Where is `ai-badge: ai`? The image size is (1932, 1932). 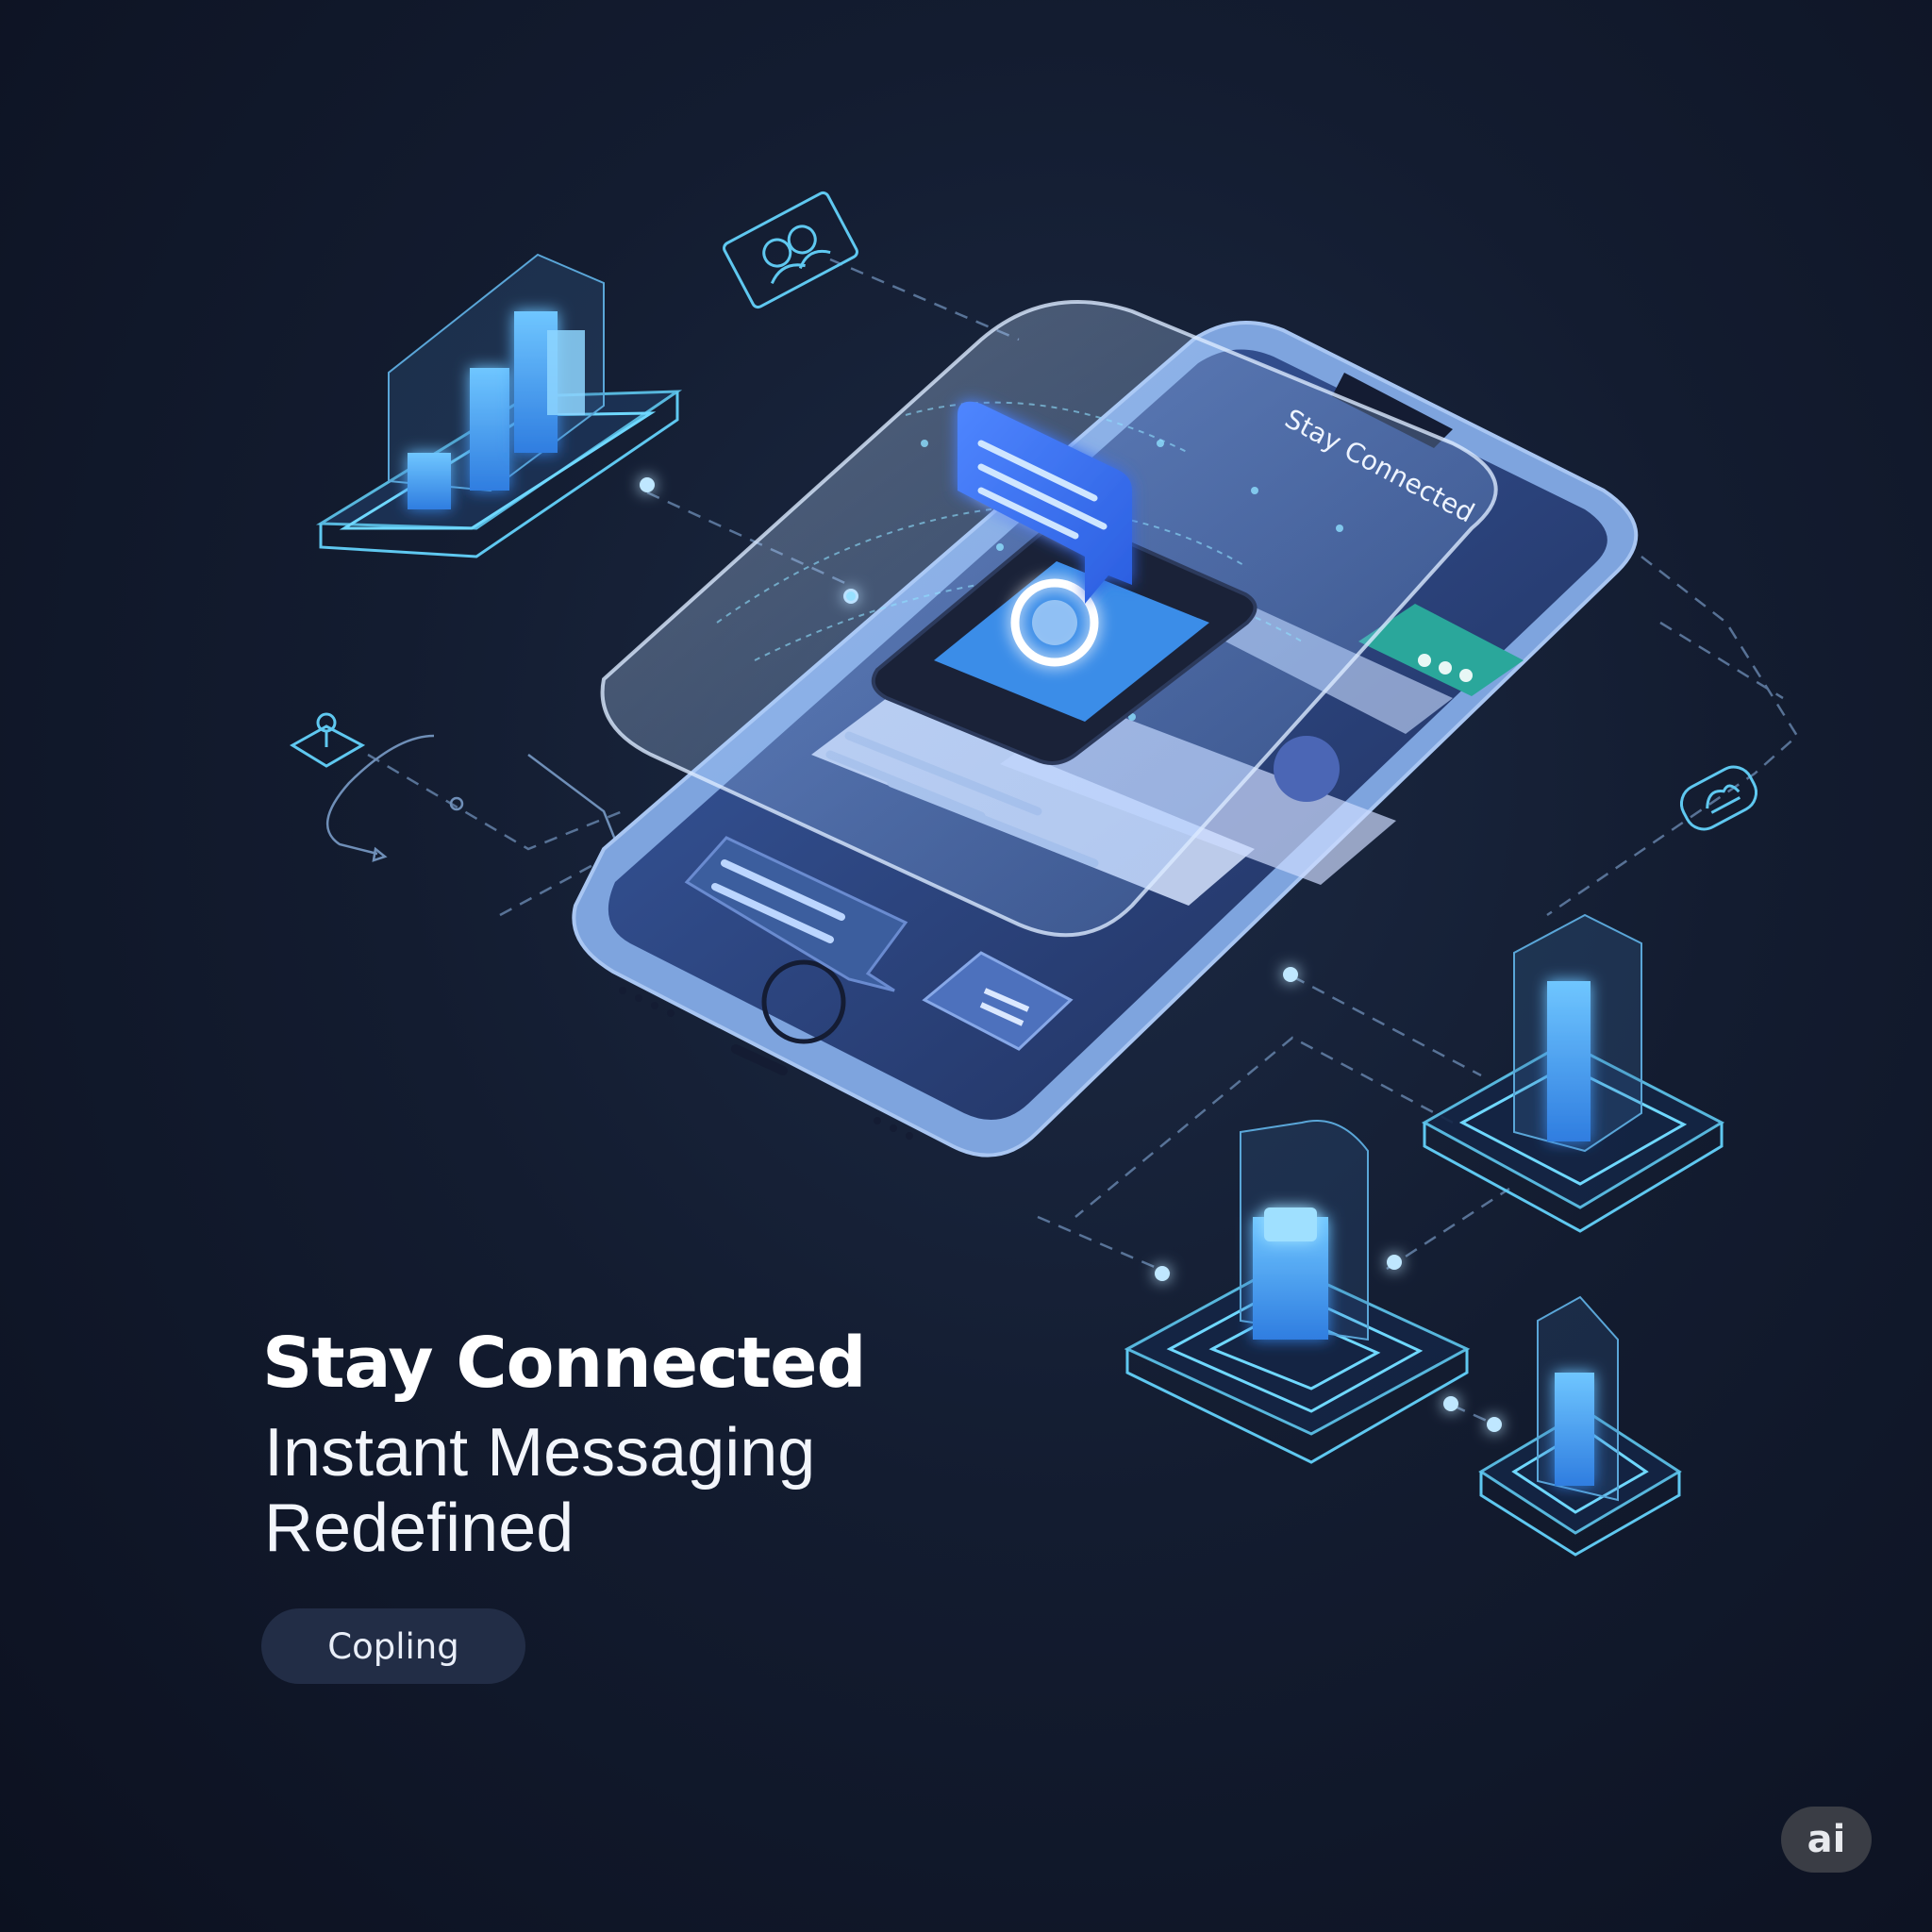
ai-badge: ai is located at coordinates (1826, 1840).